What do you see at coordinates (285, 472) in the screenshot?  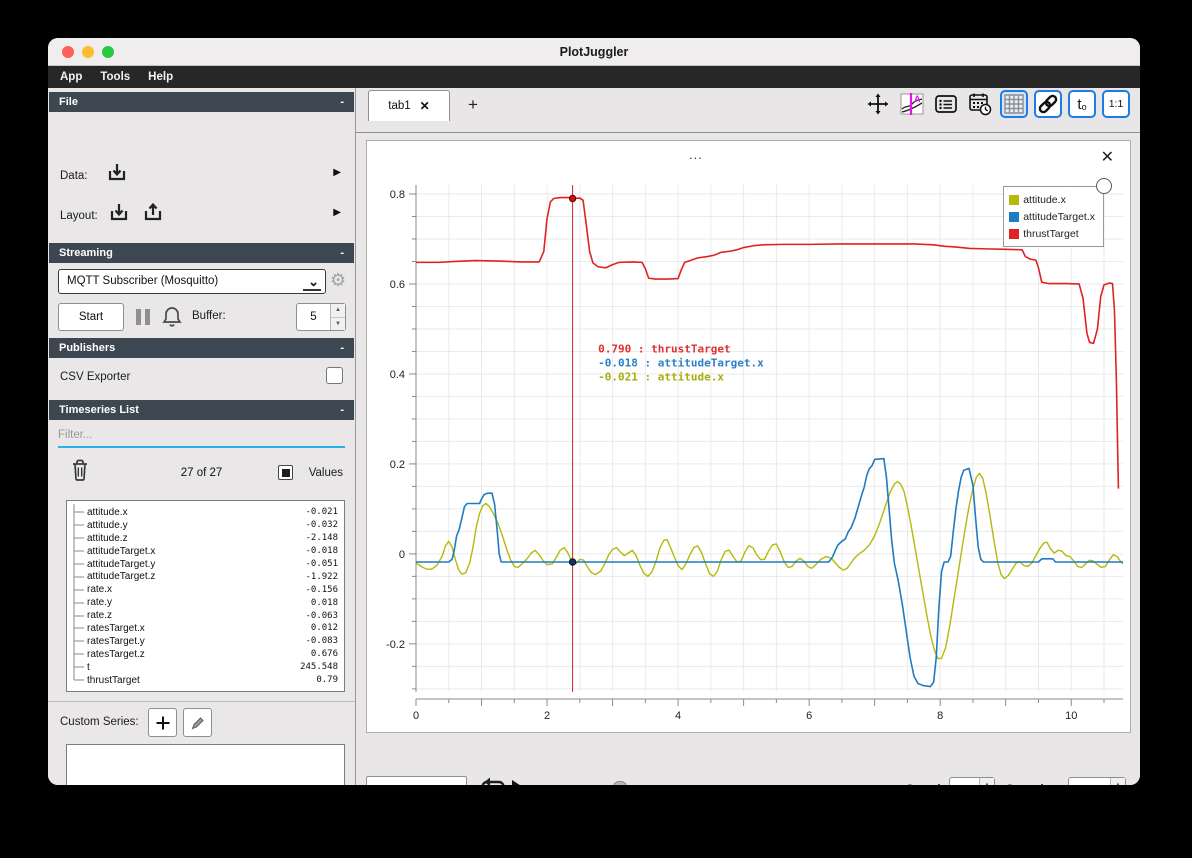 I see `values-checkbox` at bounding box center [285, 472].